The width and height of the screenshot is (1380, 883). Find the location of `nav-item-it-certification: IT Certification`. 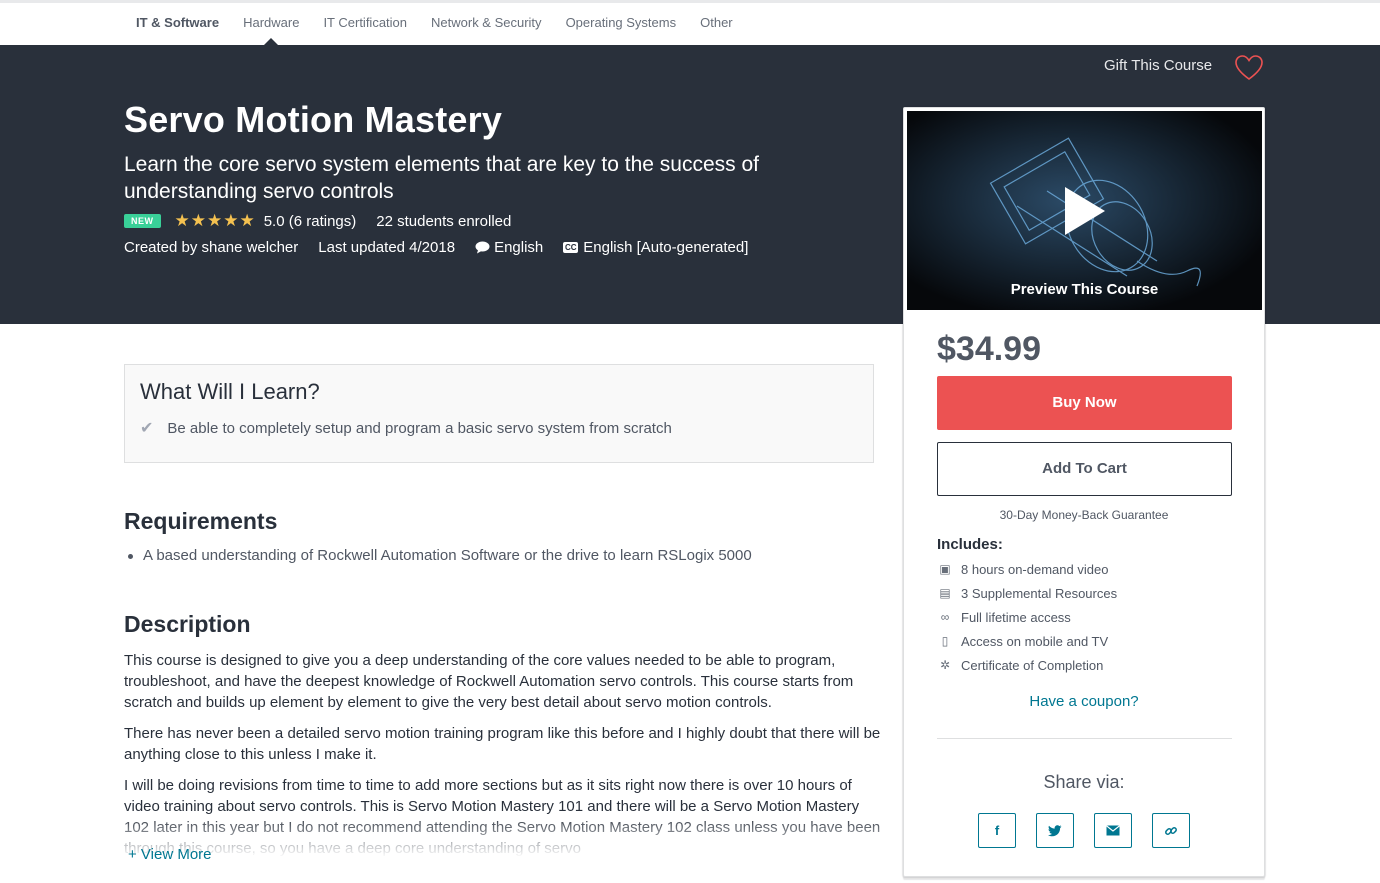

nav-item-it-certification: IT Certification is located at coordinates (365, 24).